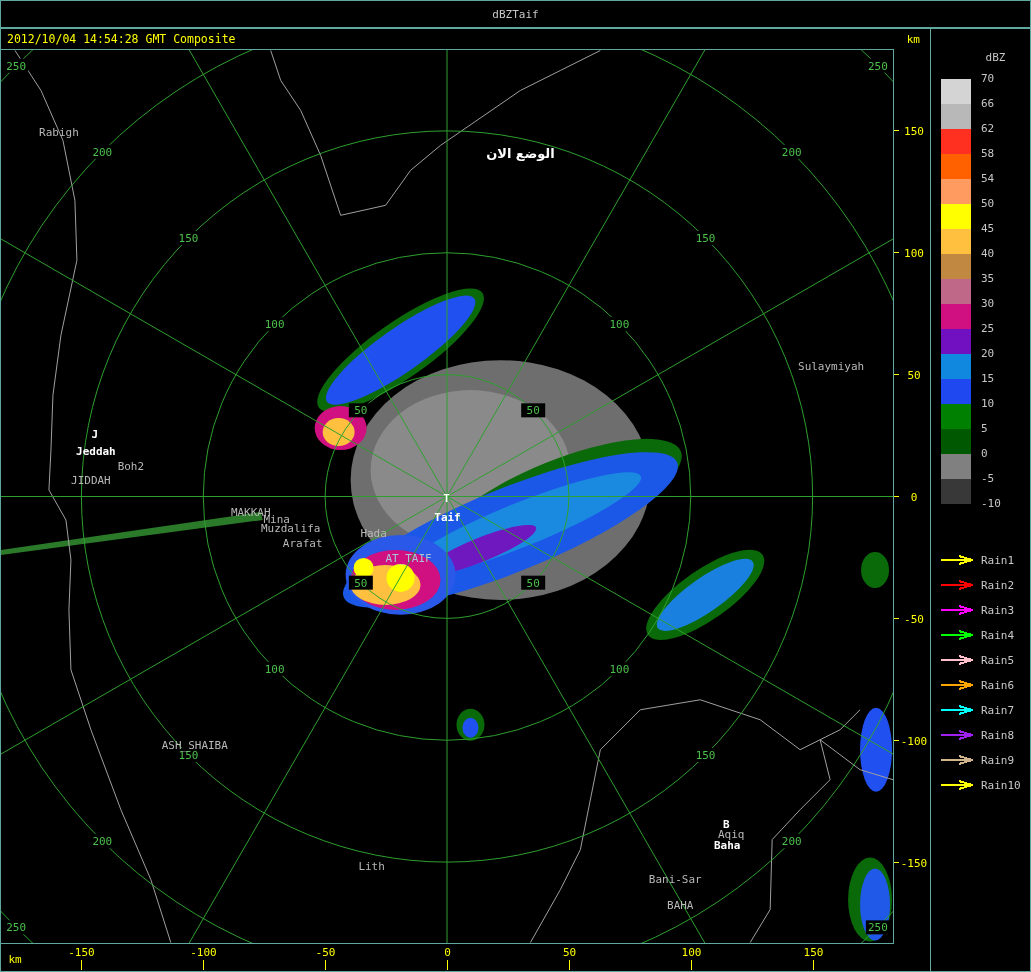 This screenshot has width=1031, height=972. I want to click on place-label: Jeddah, so click(96, 452).